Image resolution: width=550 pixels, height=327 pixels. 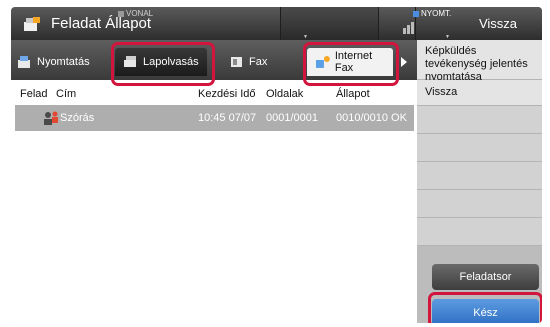 I want to click on job-progress-icon, so click(x=408, y=28).